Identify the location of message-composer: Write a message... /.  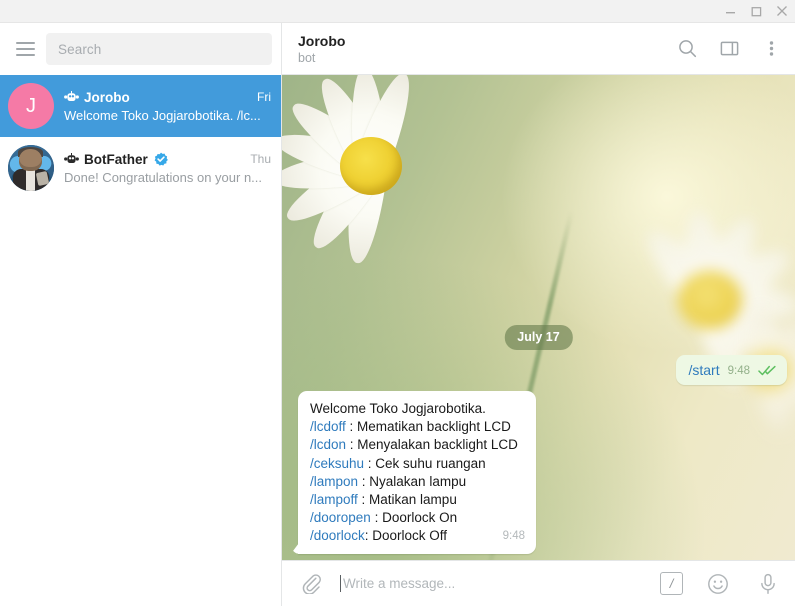
(538, 583).